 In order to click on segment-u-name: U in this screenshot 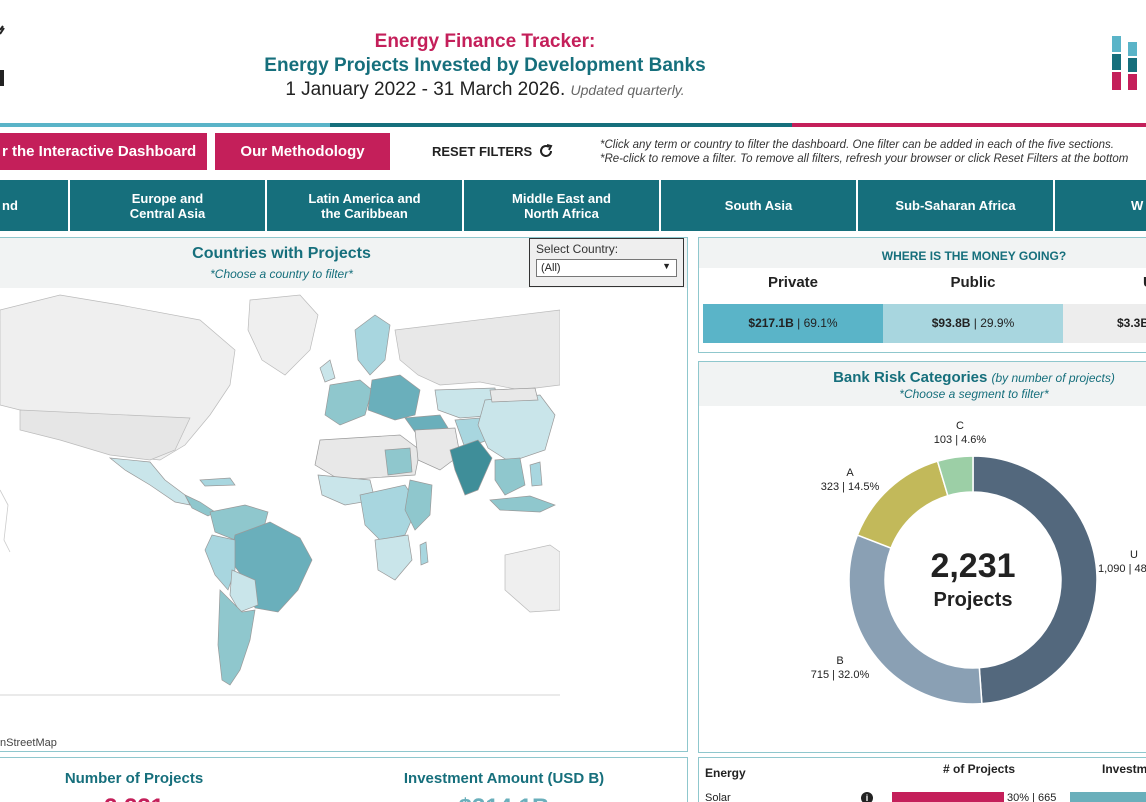, I will do `click(1134, 555)`.